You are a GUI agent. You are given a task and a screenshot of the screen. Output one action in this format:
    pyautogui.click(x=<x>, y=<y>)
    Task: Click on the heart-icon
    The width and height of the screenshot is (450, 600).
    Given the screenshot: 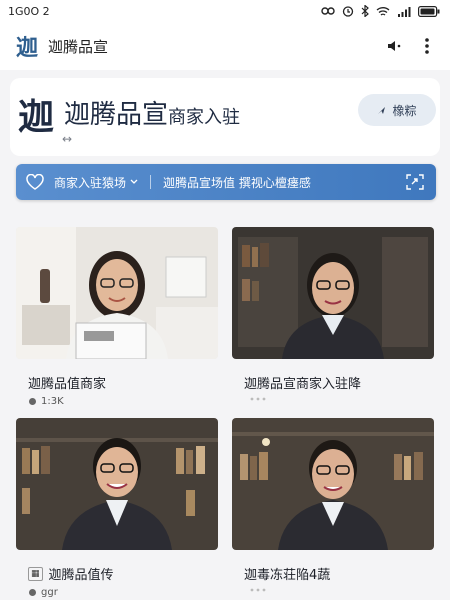 What is the action you would take?
    pyautogui.click(x=35, y=182)
    